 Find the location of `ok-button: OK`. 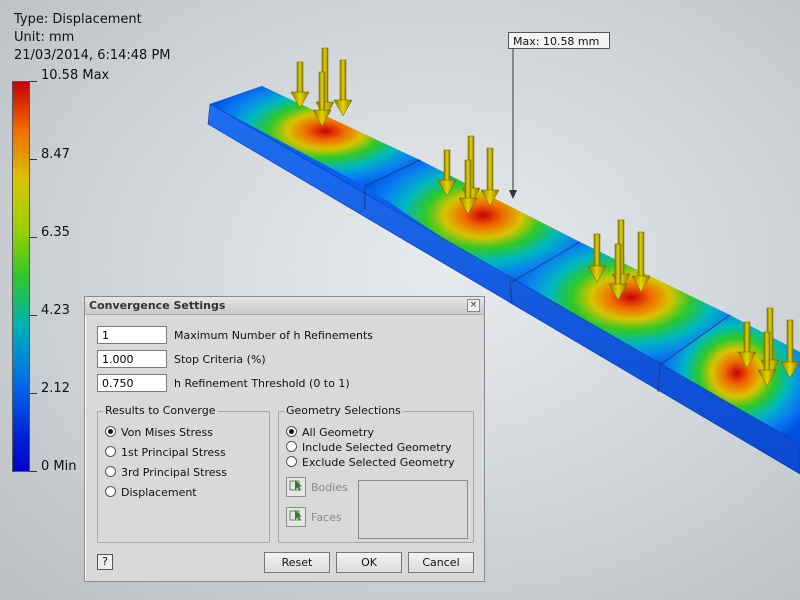

ok-button: OK is located at coordinates (369, 562).